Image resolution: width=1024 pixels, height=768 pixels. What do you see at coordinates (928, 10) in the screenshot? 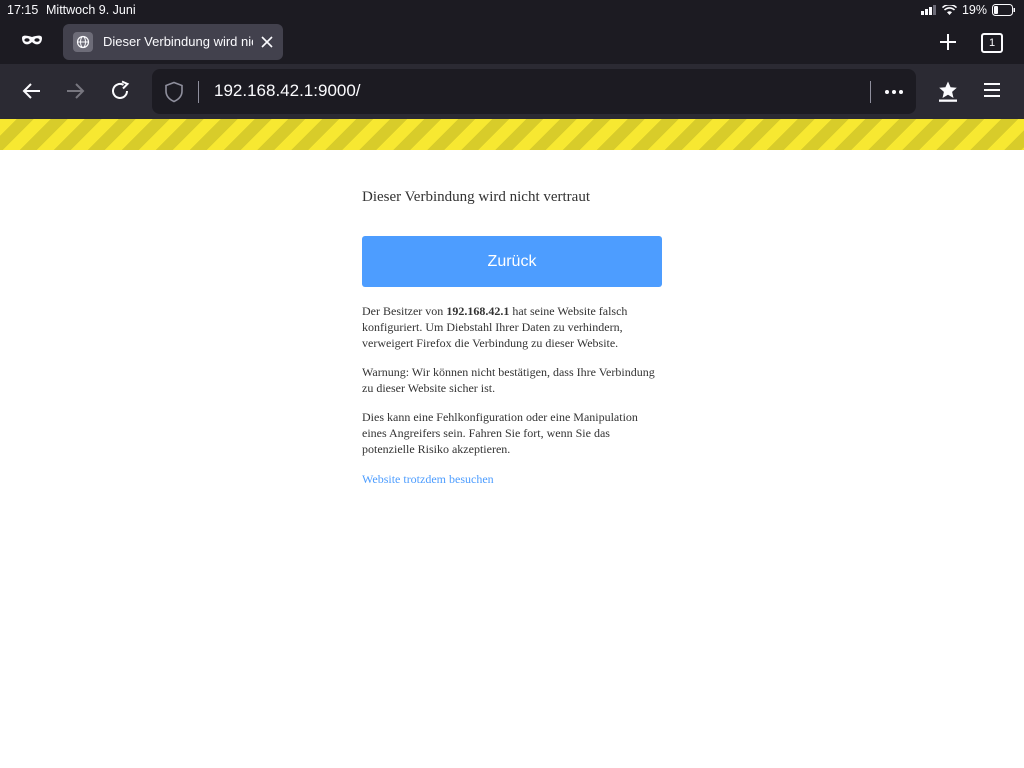
I see `signal-icon` at bounding box center [928, 10].